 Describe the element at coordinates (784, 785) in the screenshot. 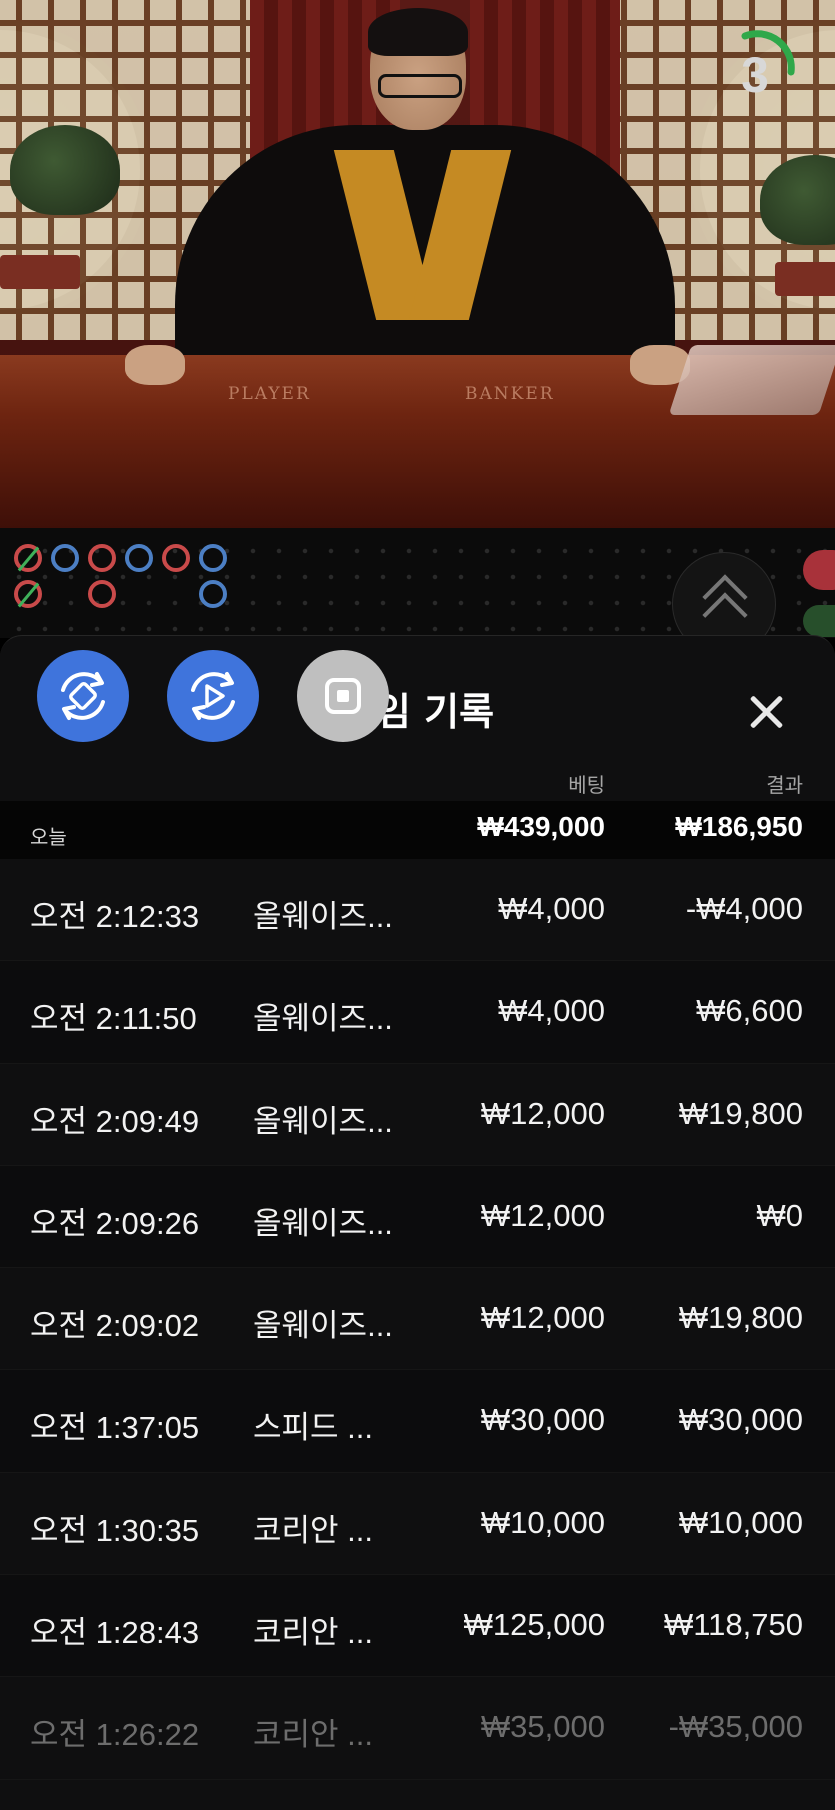

I see `column-header-result: 결과` at that location.